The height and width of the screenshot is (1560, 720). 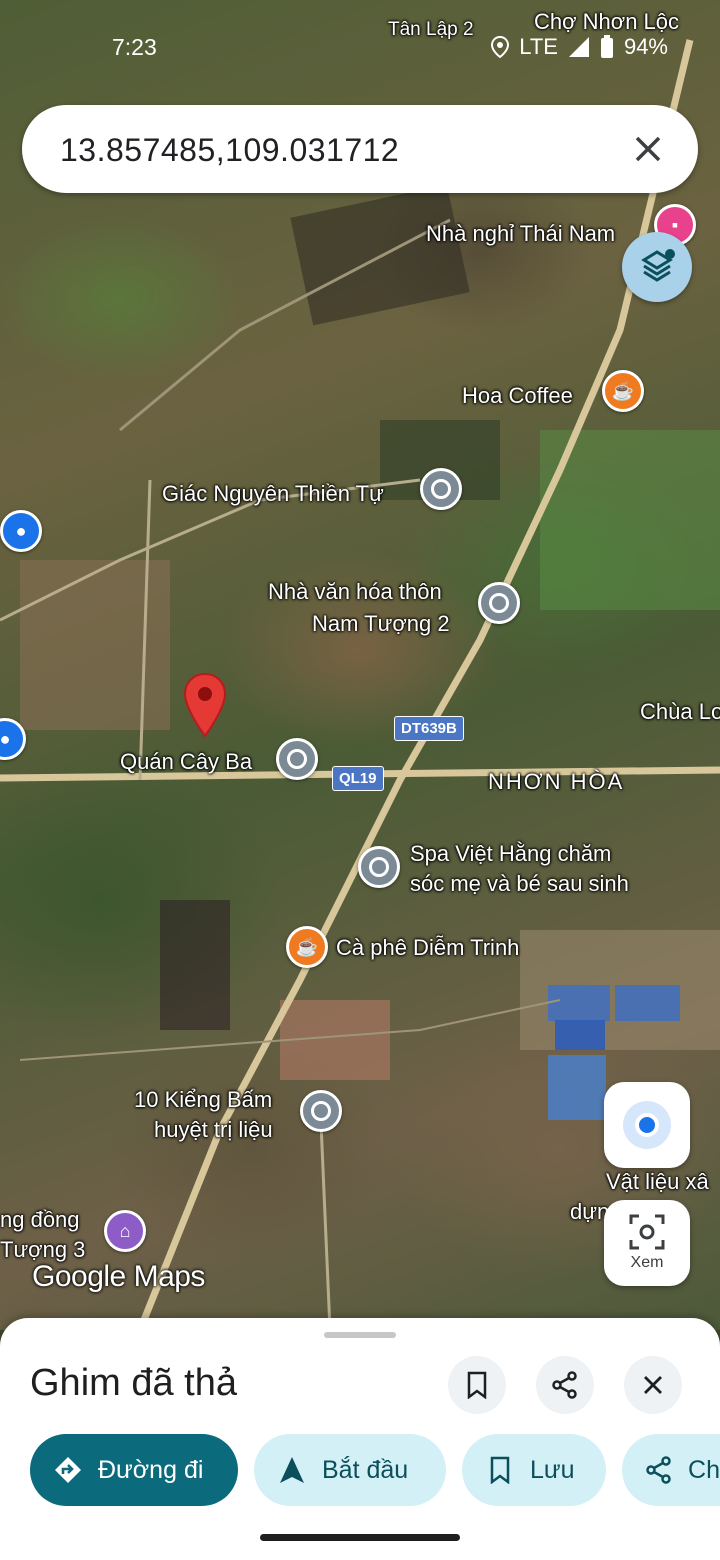 What do you see at coordinates (521, 233) in the screenshot?
I see `map-label: Nhà nghỉ Thái Nam` at bounding box center [521, 233].